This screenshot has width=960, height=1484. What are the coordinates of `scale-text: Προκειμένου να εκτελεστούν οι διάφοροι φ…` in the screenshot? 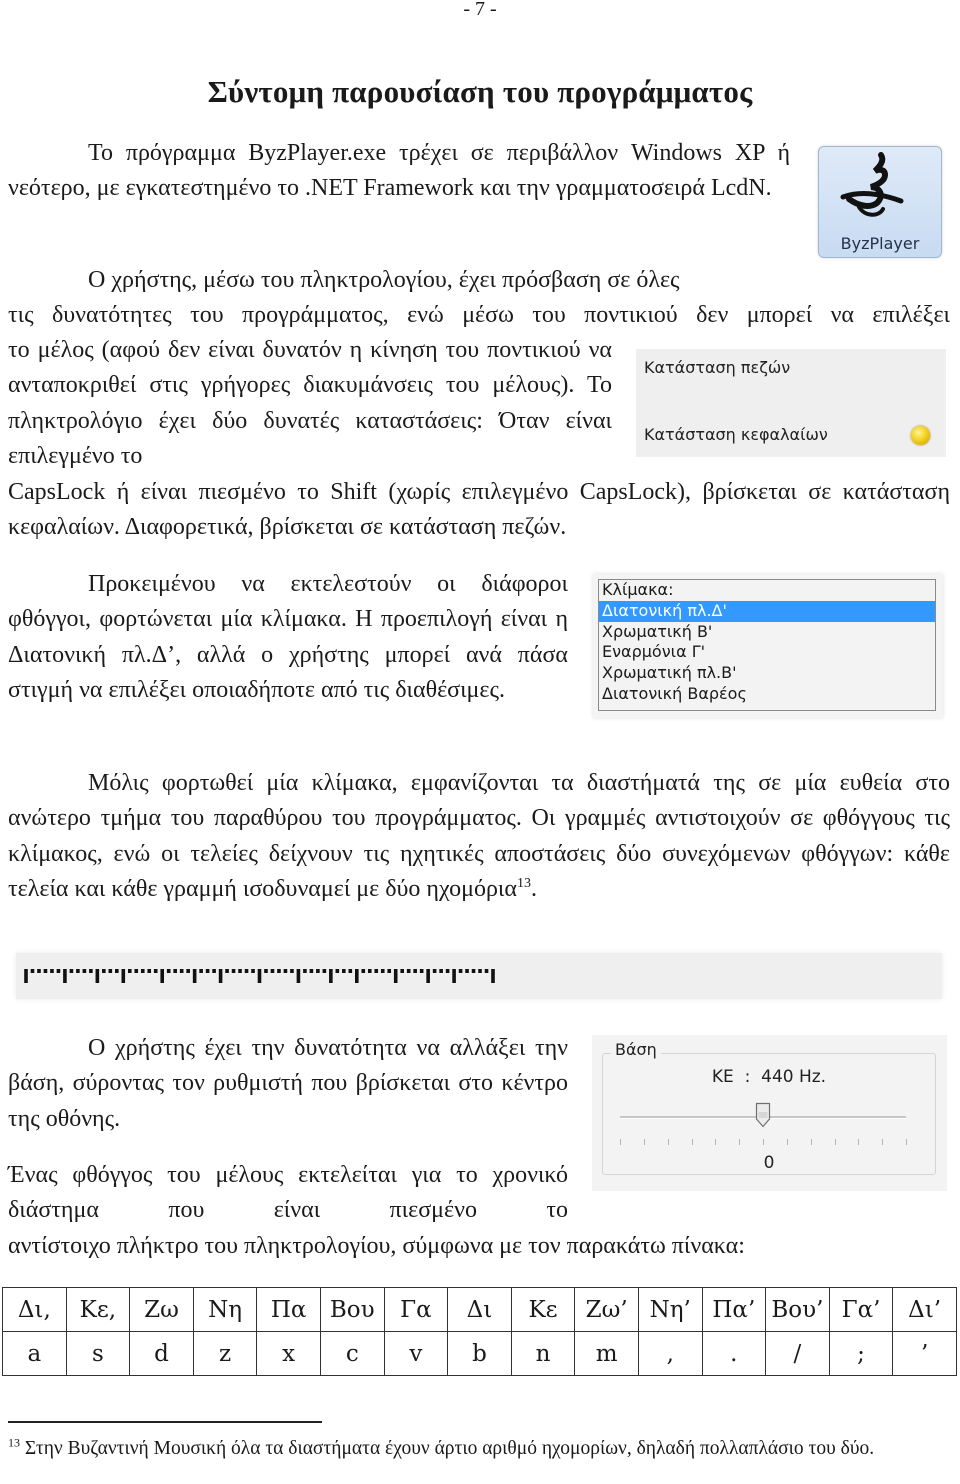 It's located at (288, 637).